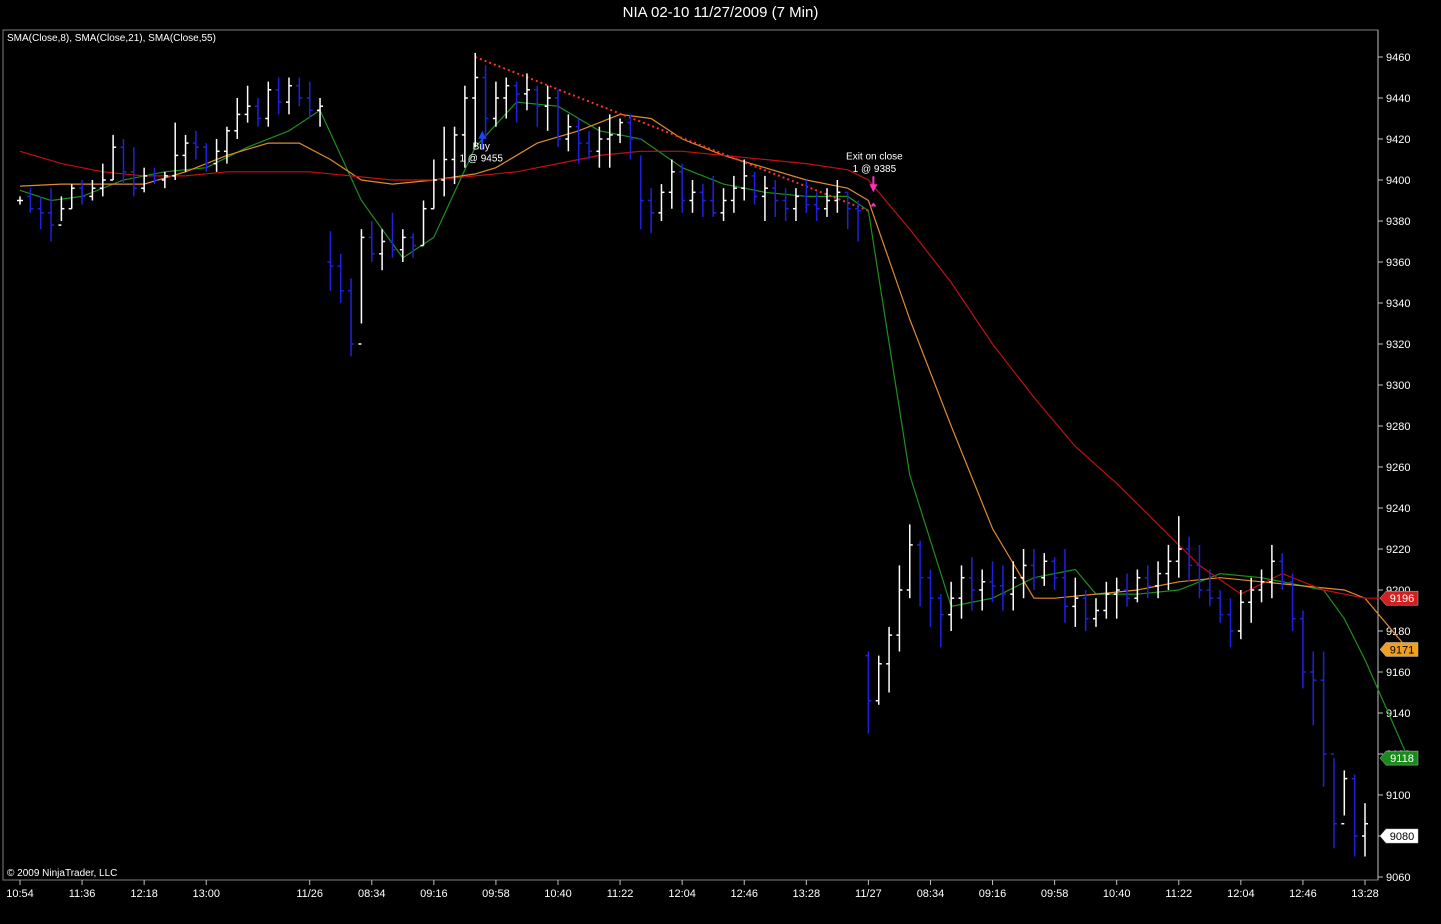 The image size is (1441, 924). I want to click on y-tick-label: 9320, so click(1398, 345).